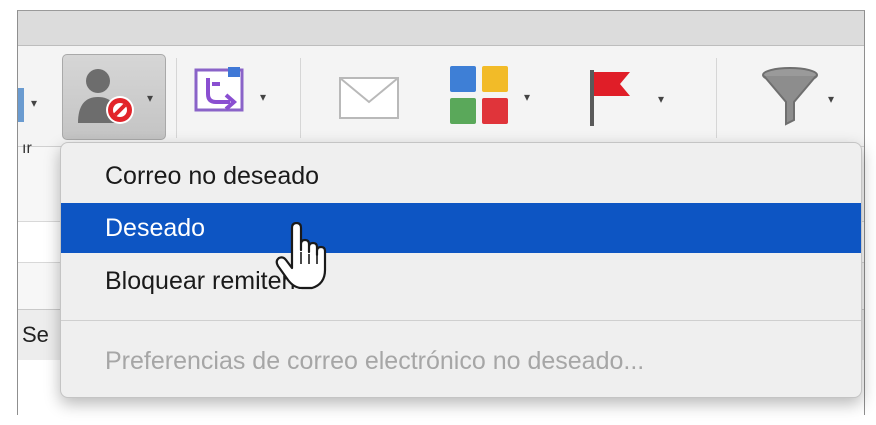 The width and height of the screenshot is (876, 425). What do you see at coordinates (441, 28) in the screenshot?
I see `title-bar` at bounding box center [441, 28].